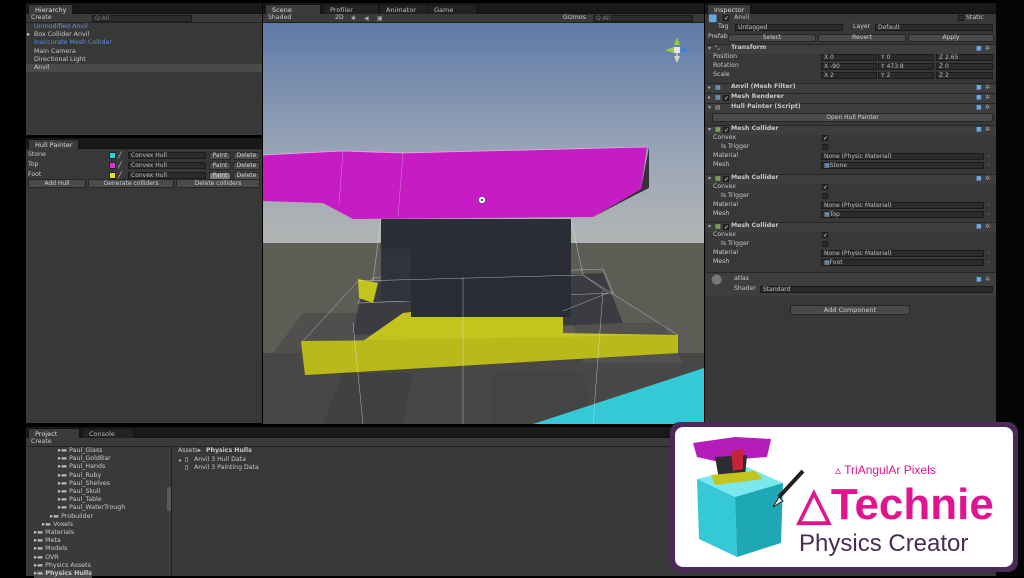 This screenshot has height=578, width=1024. I want to click on project-create-button: Create, so click(41, 442).